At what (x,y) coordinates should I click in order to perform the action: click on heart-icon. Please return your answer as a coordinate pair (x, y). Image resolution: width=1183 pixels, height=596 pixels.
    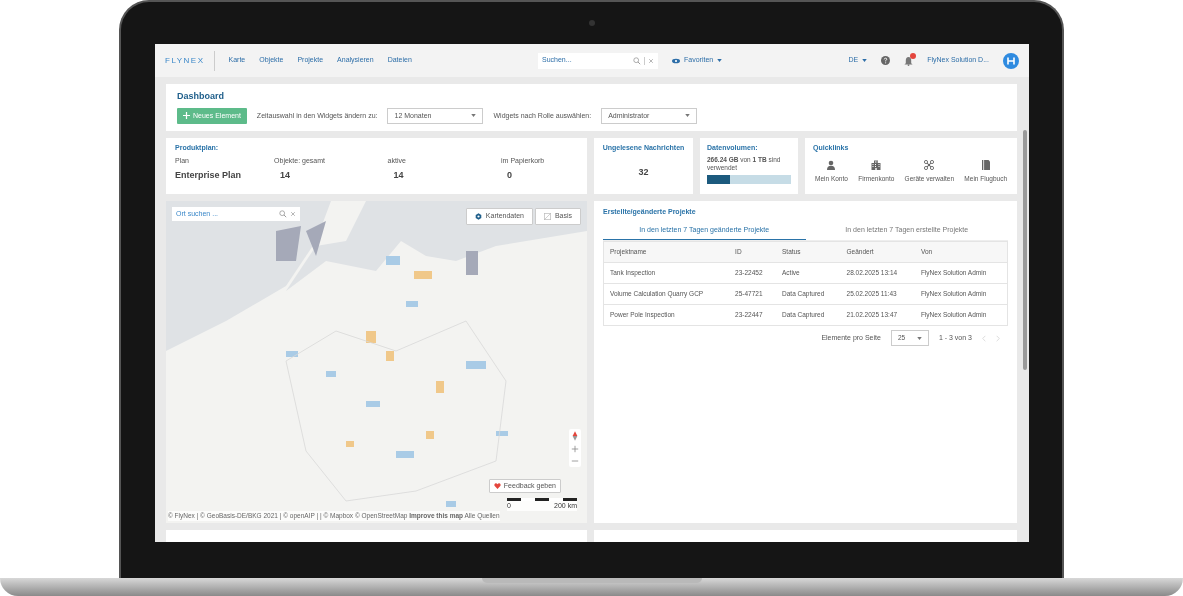
    Looking at the image, I should click on (497, 485).